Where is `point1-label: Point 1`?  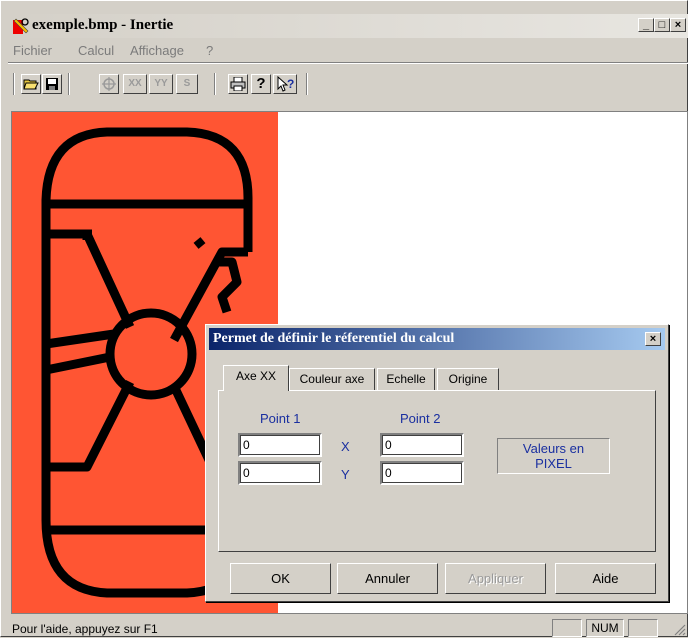
point1-label: Point 1 is located at coordinates (280, 418).